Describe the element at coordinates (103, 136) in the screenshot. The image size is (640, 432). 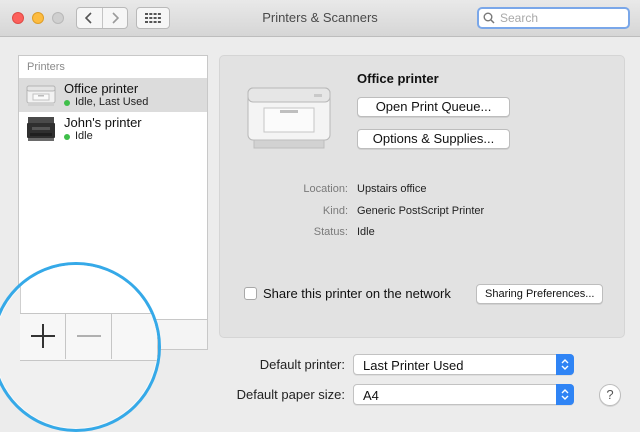
I see `printer-status: Idle` at that location.